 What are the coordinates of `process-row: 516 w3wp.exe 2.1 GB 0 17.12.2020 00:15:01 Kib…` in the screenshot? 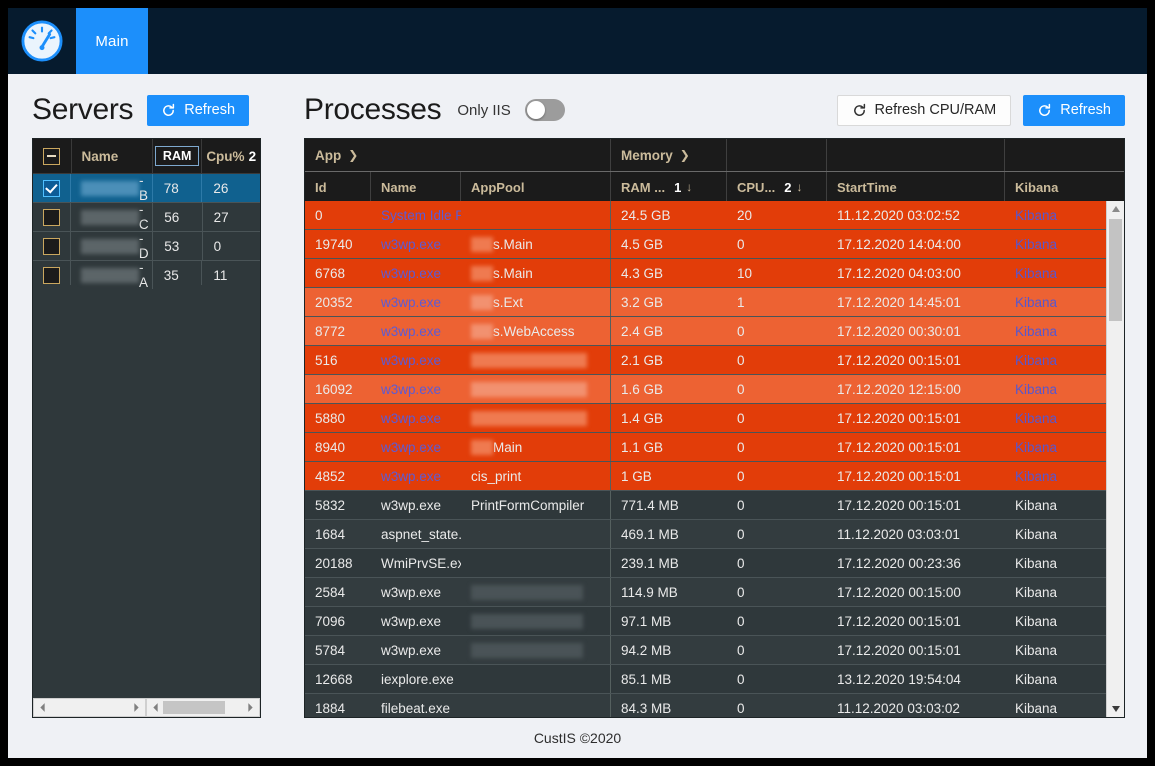 It's located at (705, 360).